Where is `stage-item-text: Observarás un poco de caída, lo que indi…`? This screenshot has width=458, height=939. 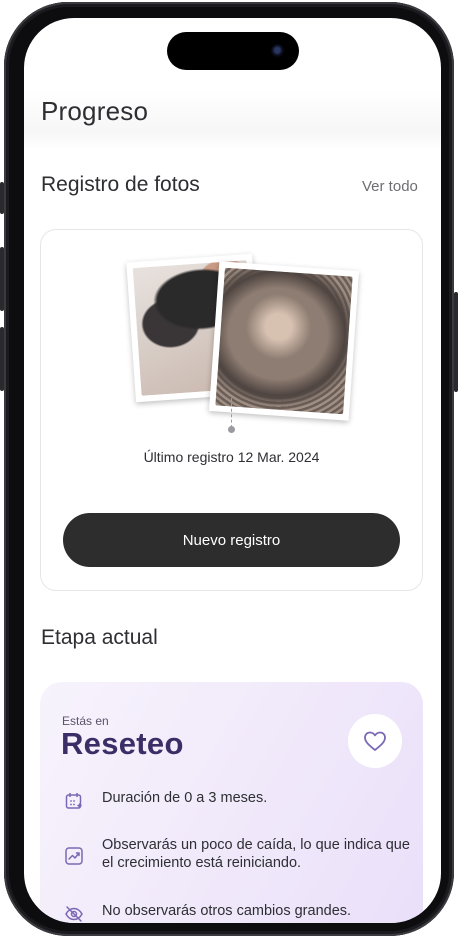
stage-item-text: Observarás un poco de caída, lo que indi… is located at coordinates (256, 854).